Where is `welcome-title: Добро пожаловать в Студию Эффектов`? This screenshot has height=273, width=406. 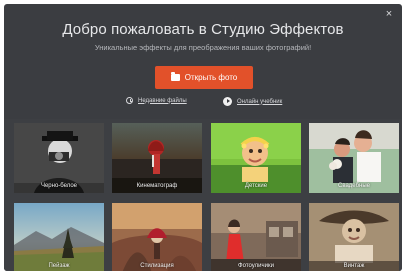
welcome-title: Добро пожаловать в Студию Эффектов is located at coordinates (203, 29).